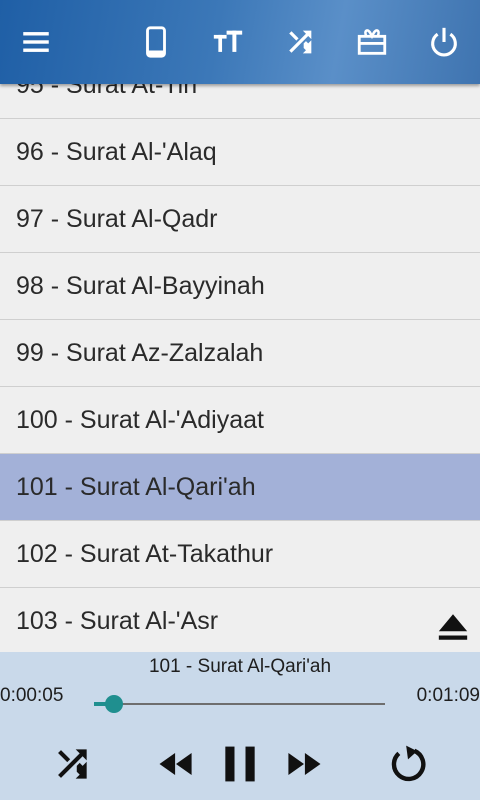 Image resolution: width=480 pixels, height=800 pixels. I want to click on text-size-button, so click(228, 42).